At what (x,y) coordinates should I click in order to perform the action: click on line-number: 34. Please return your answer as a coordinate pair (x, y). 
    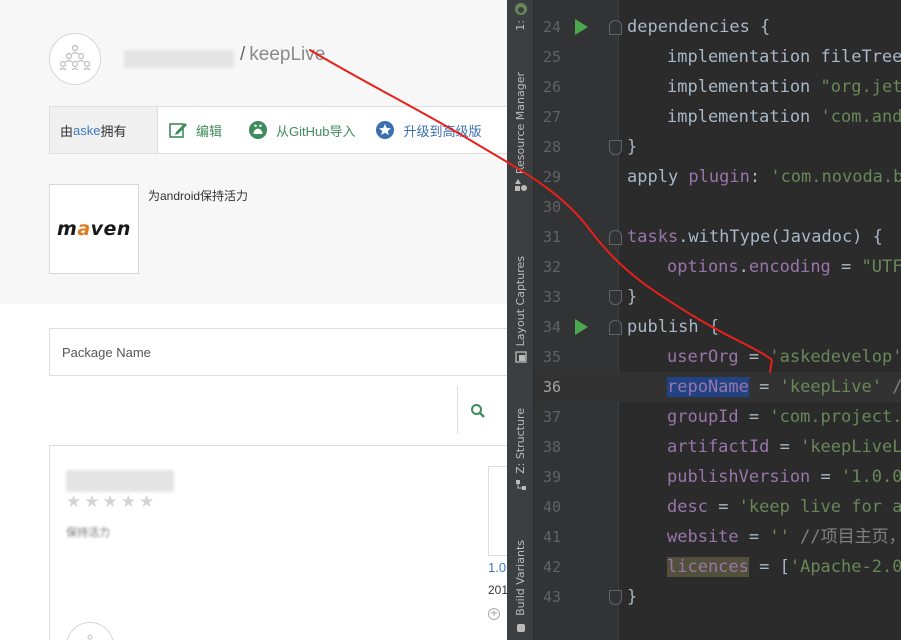
    Looking at the image, I should click on (551, 327).